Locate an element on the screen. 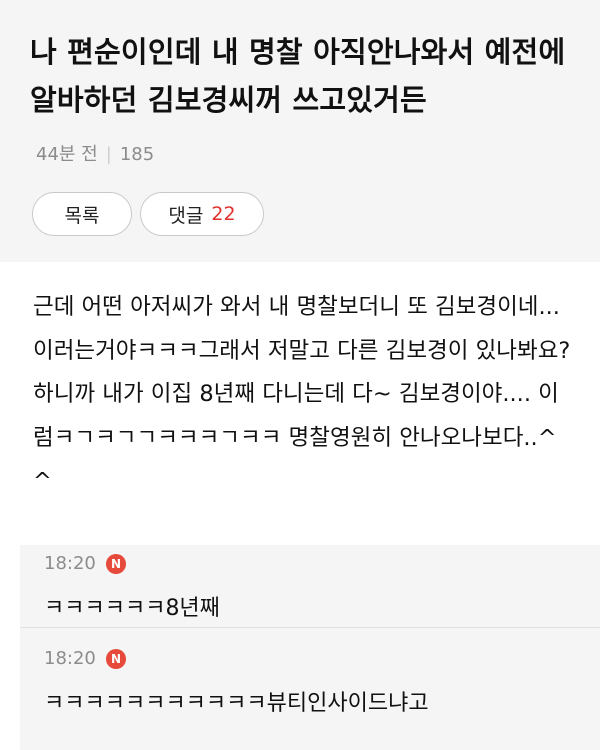  list-button-label: 목록 is located at coordinates (82, 215).